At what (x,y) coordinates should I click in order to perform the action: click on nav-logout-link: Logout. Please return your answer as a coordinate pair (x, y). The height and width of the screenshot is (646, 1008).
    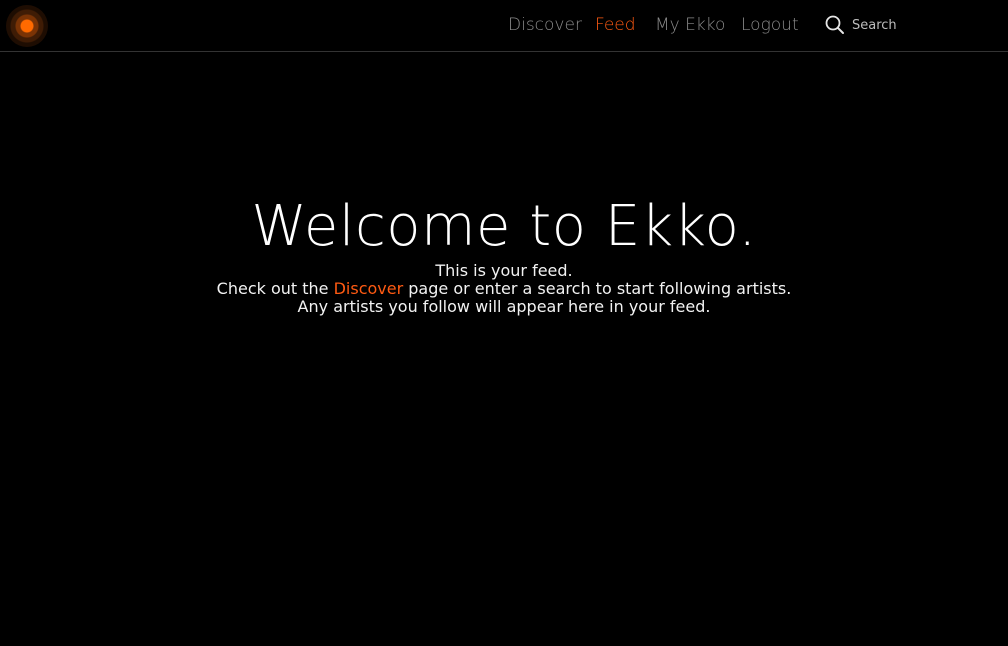
    Looking at the image, I should click on (770, 25).